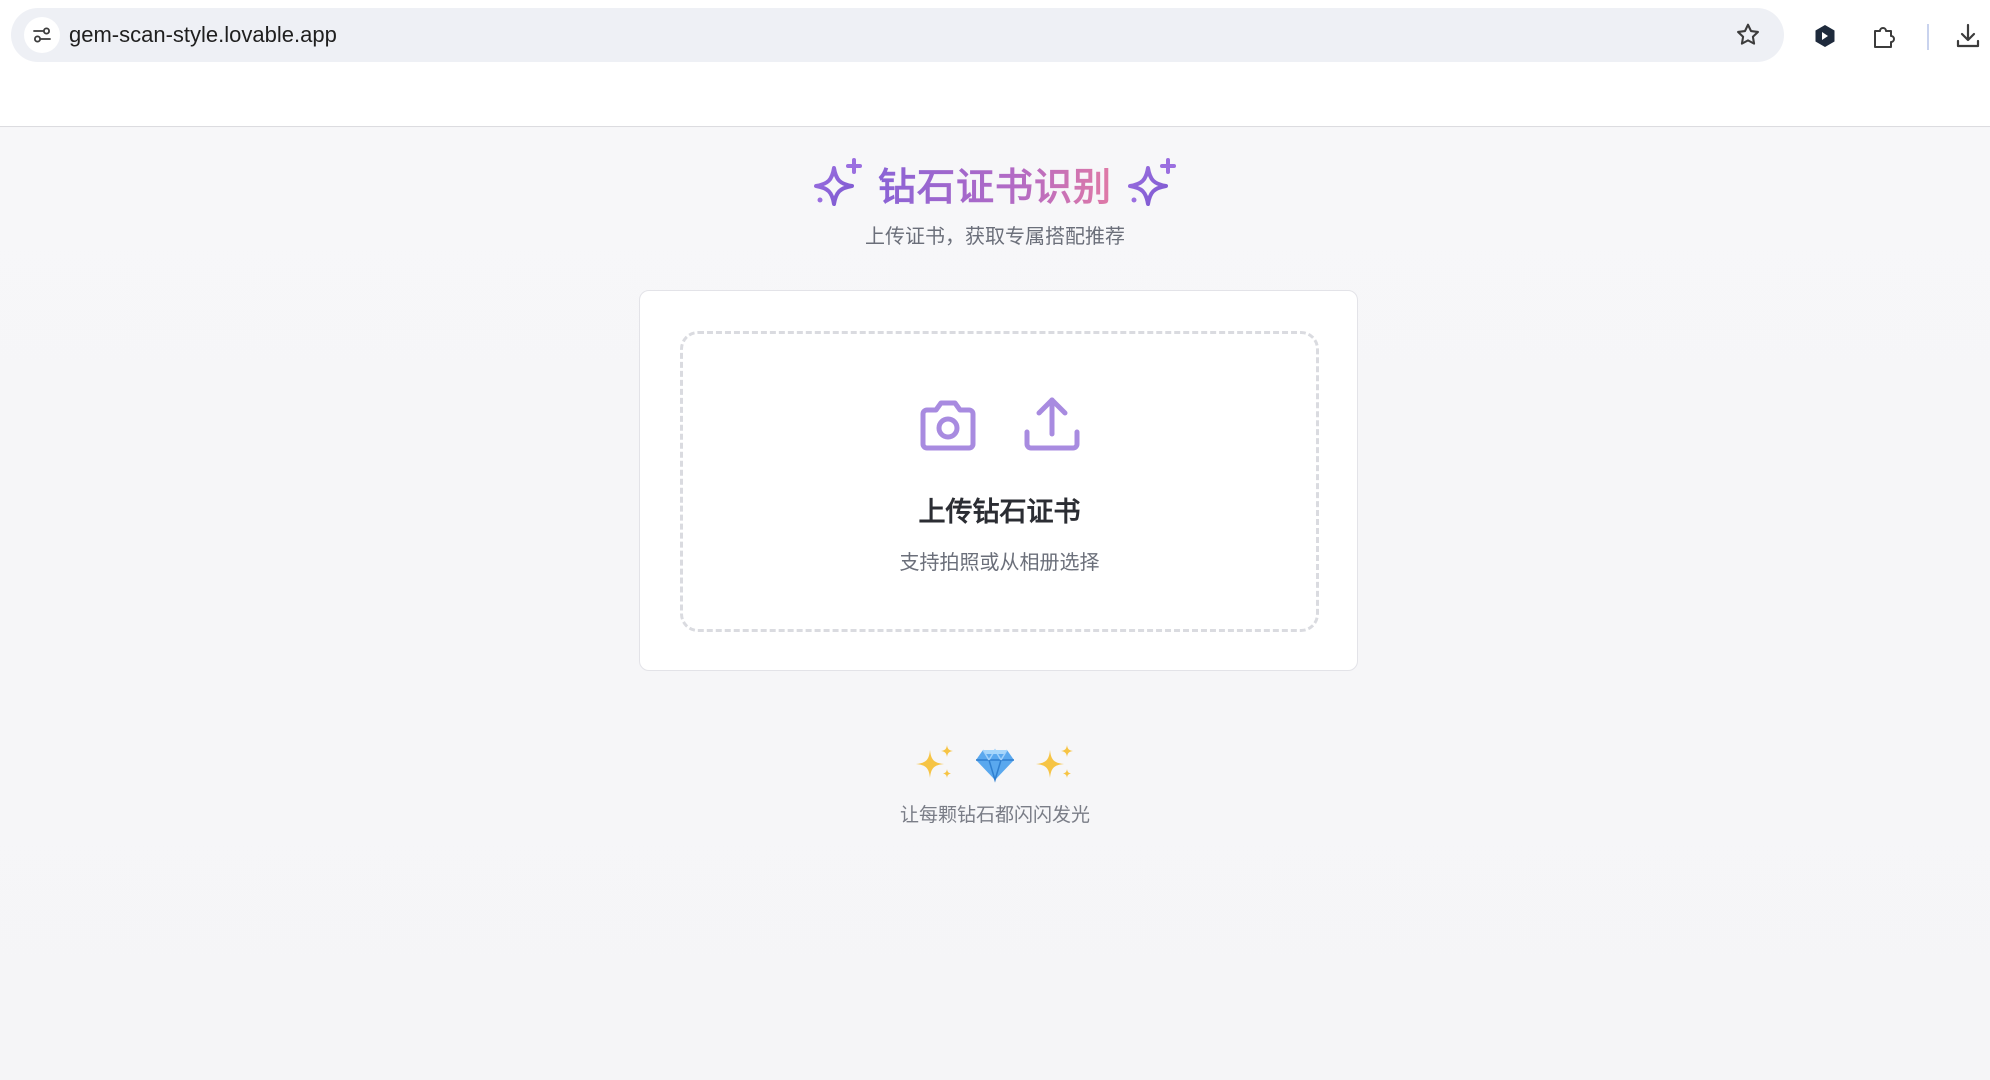 Image resolution: width=1990 pixels, height=1080 pixels. Describe the element at coordinates (947, 425) in the screenshot. I see `camera-icon` at that location.